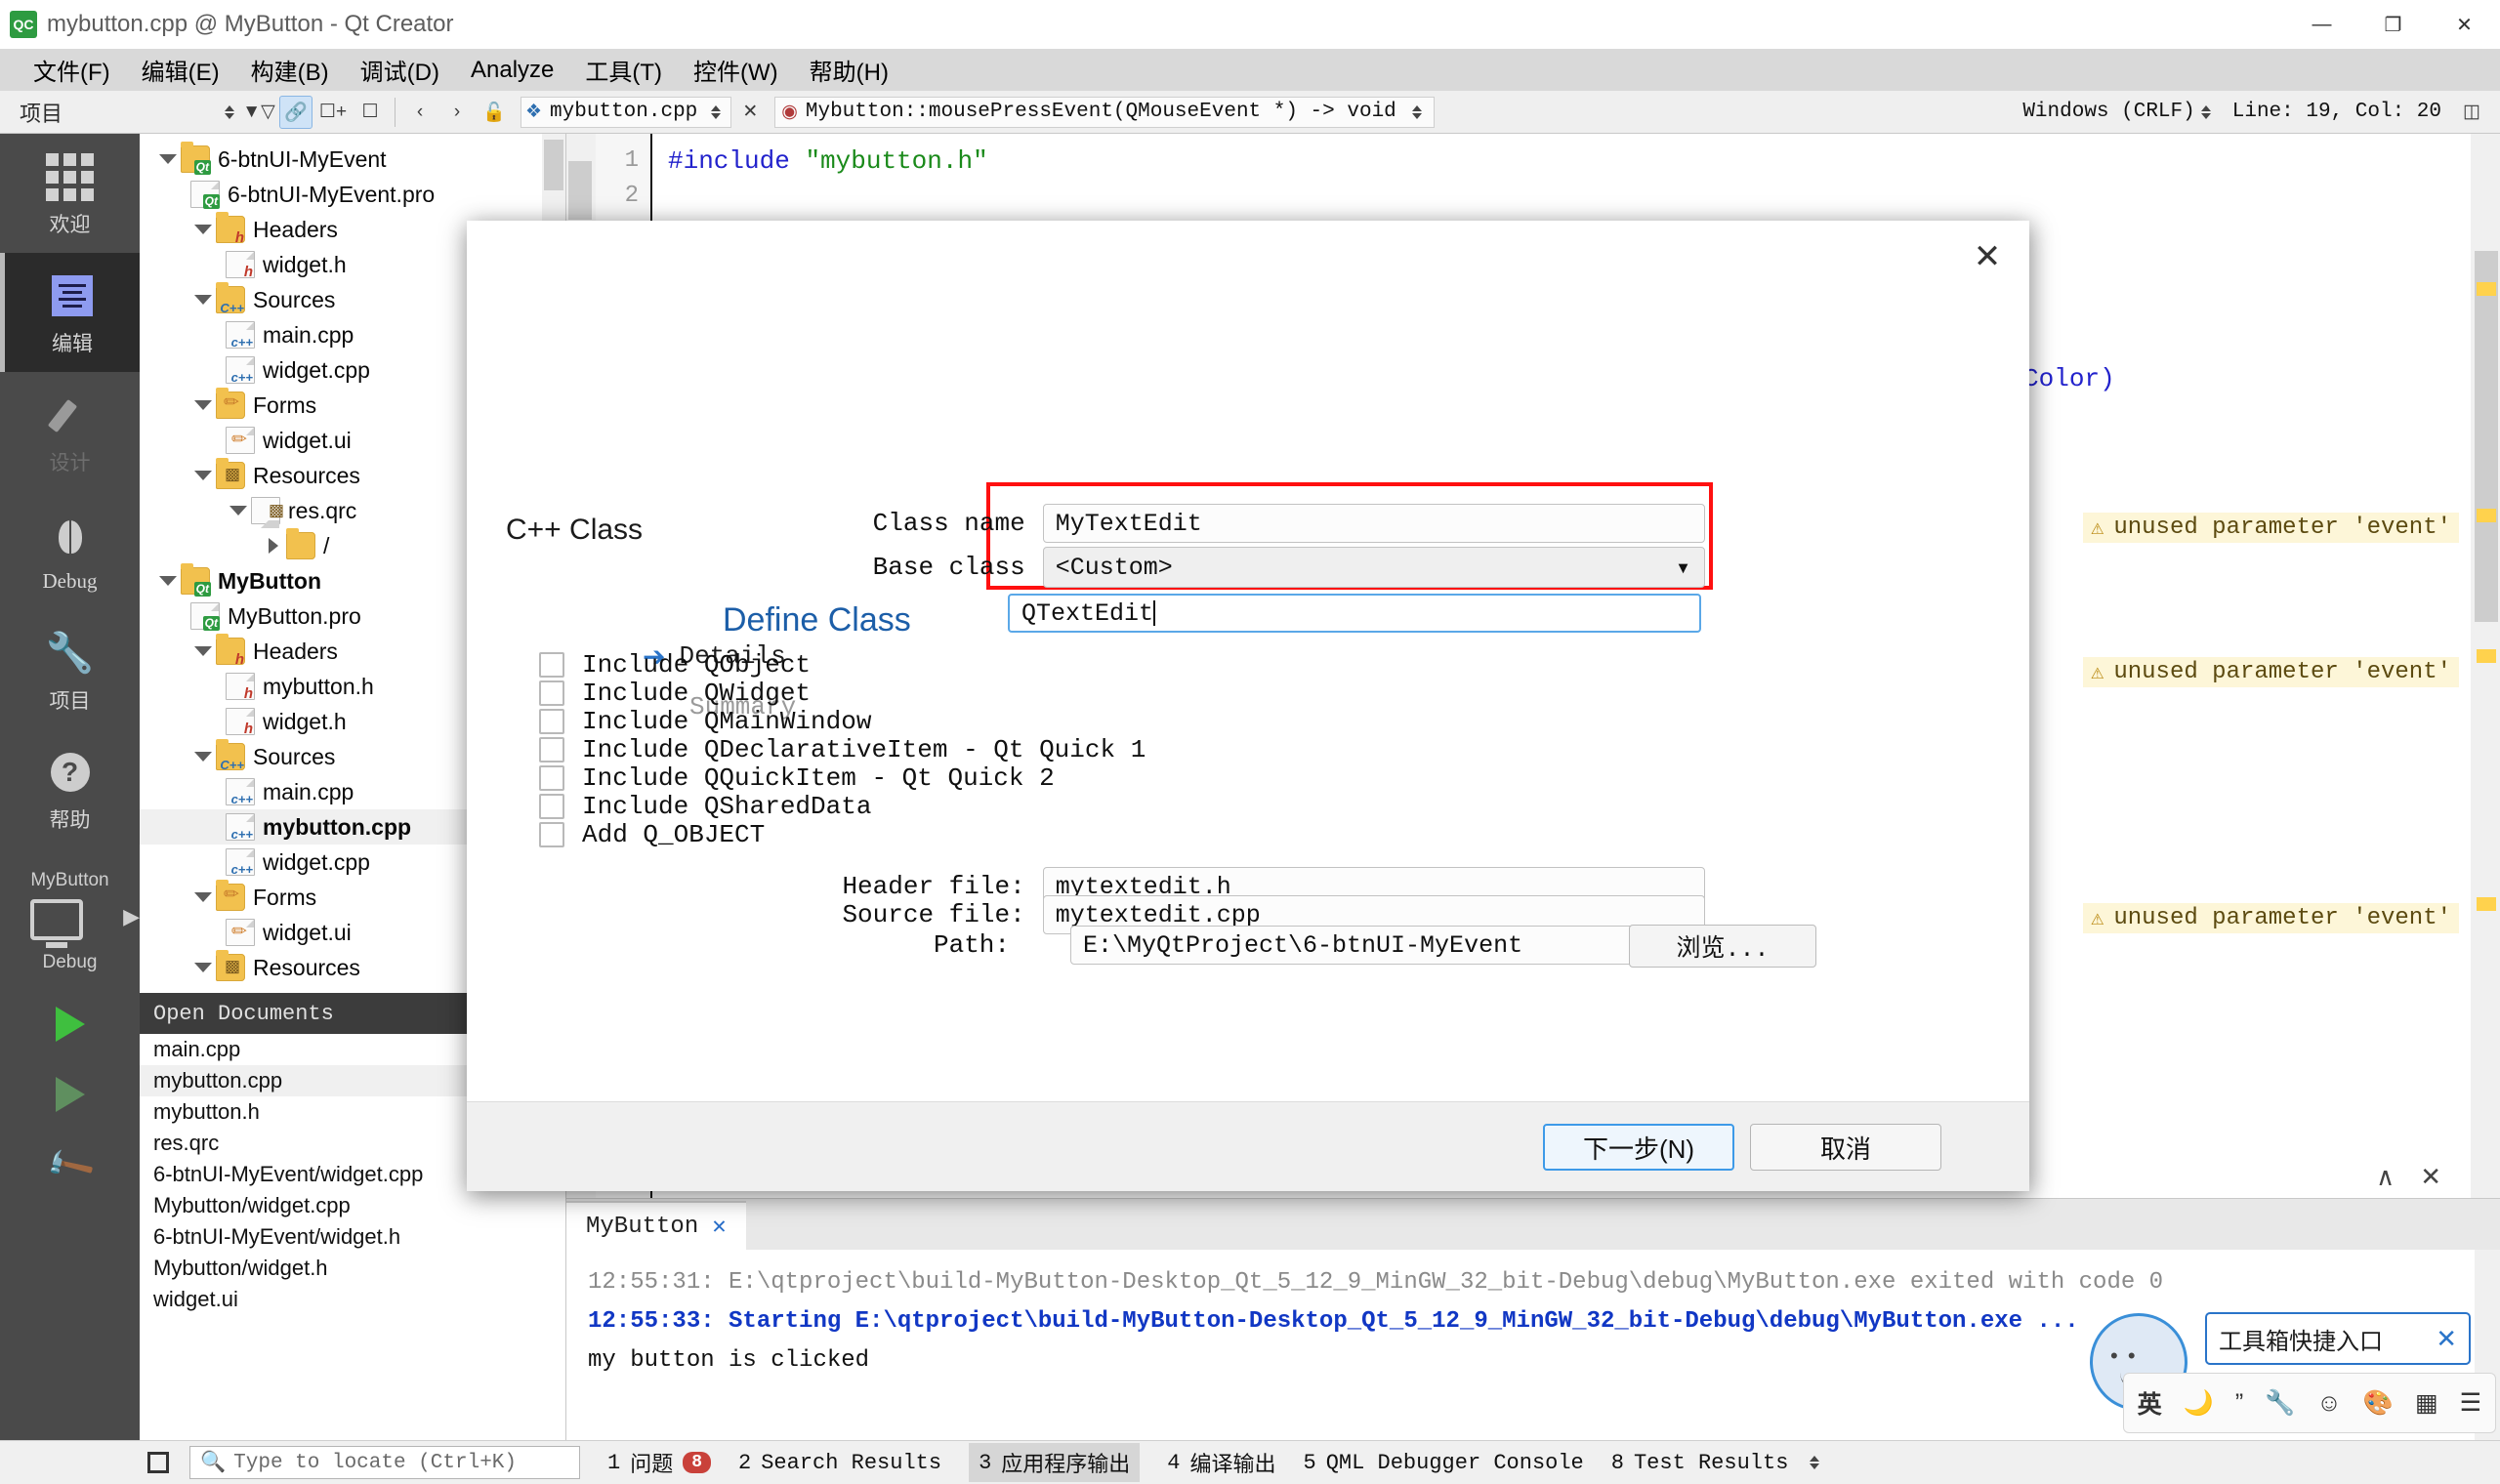 This screenshot has height=1484, width=2500. What do you see at coordinates (2470, 1403) in the screenshot?
I see `menu-icon: ☰` at bounding box center [2470, 1403].